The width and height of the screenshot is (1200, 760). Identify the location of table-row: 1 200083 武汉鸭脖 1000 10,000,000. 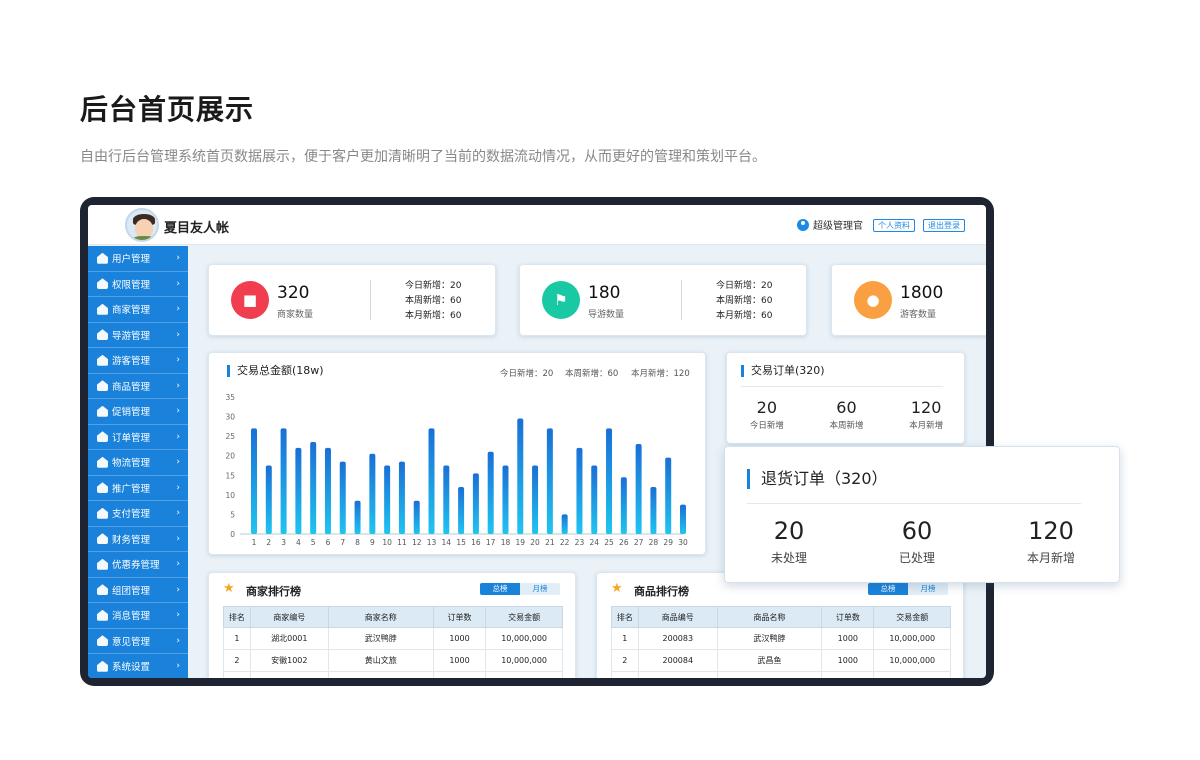
(781, 638).